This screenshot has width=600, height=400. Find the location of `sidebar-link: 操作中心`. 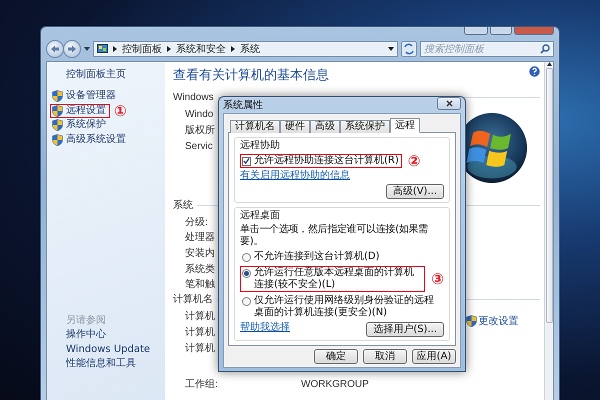

sidebar-link: 操作中心 is located at coordinates (78, 335).